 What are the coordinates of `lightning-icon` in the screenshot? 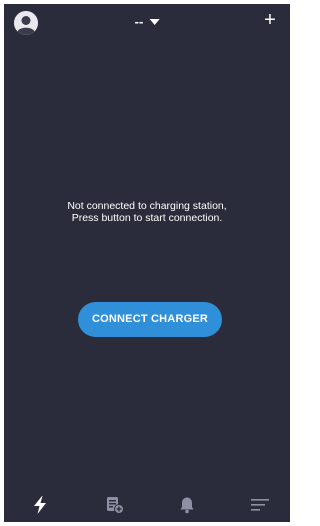 It's located at (40, 505).